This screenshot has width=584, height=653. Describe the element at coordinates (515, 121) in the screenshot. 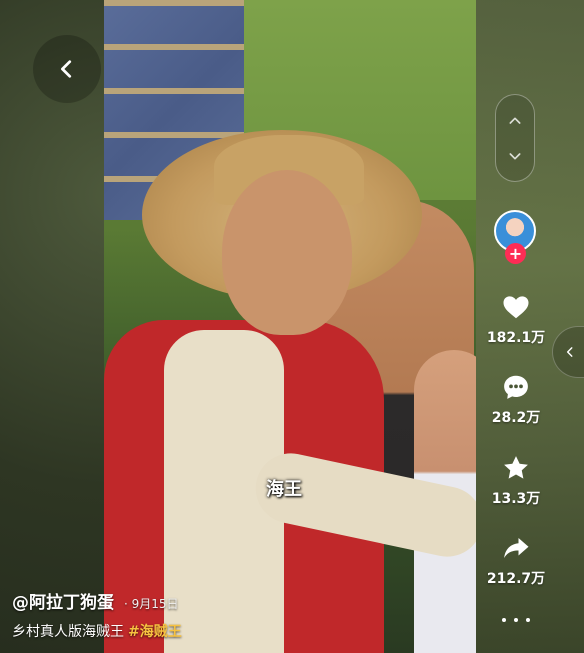

I see `chevron-up-icon` at that location.